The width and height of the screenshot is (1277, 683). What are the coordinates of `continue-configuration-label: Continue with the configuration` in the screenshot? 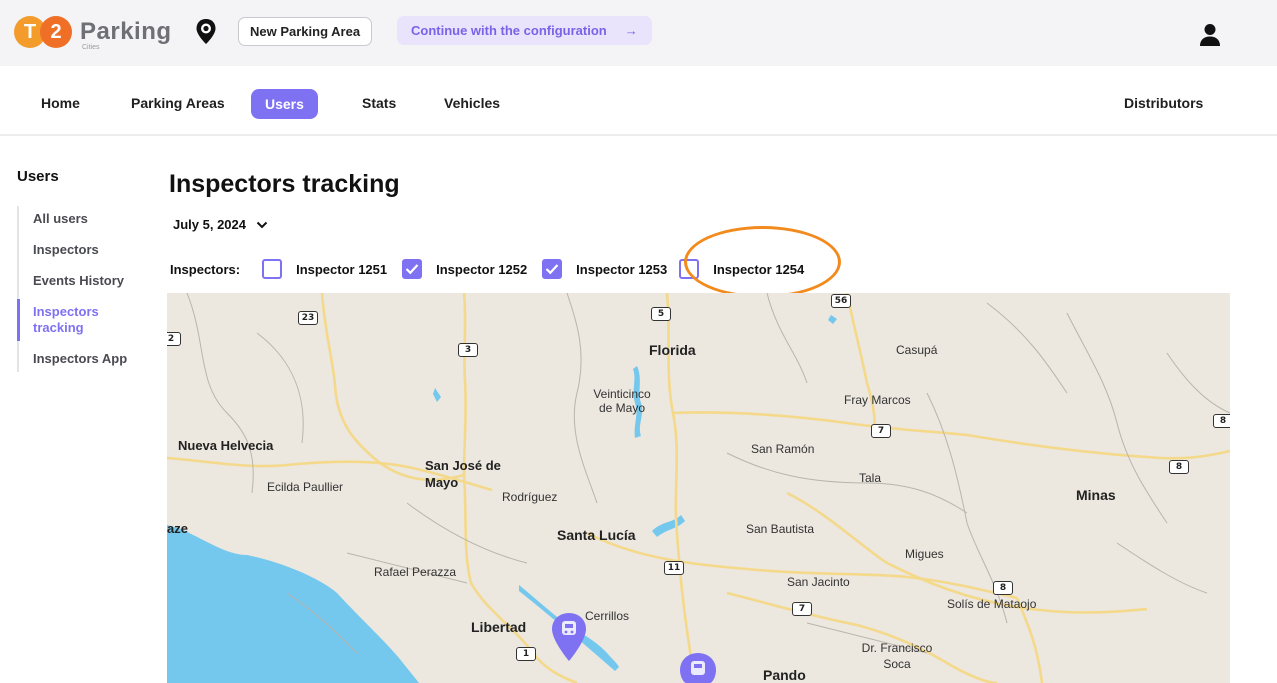 It's located at (509, 30).